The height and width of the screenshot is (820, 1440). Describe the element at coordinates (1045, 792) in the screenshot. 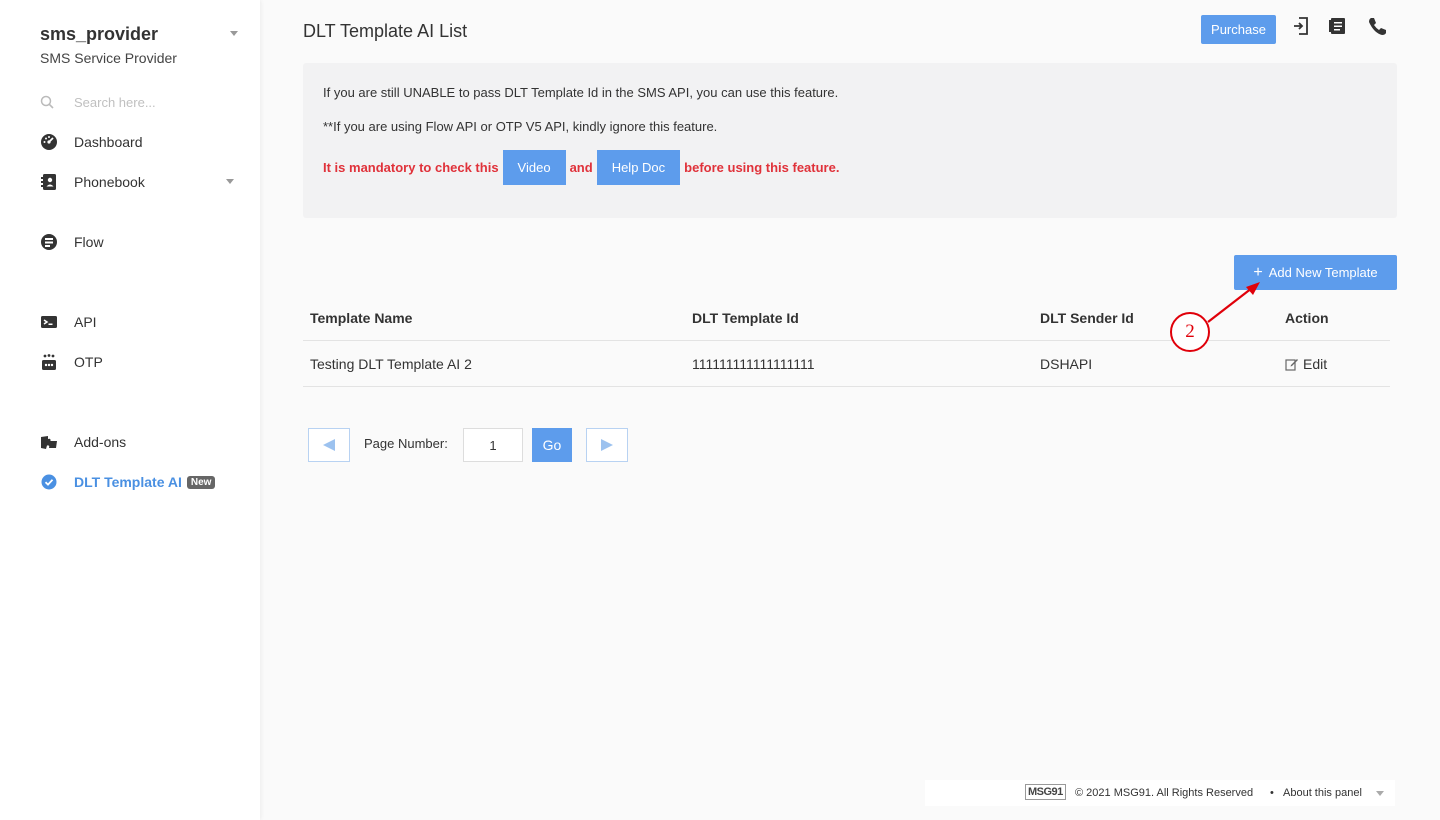

I see `msg91-logo: MSG91` at that location.